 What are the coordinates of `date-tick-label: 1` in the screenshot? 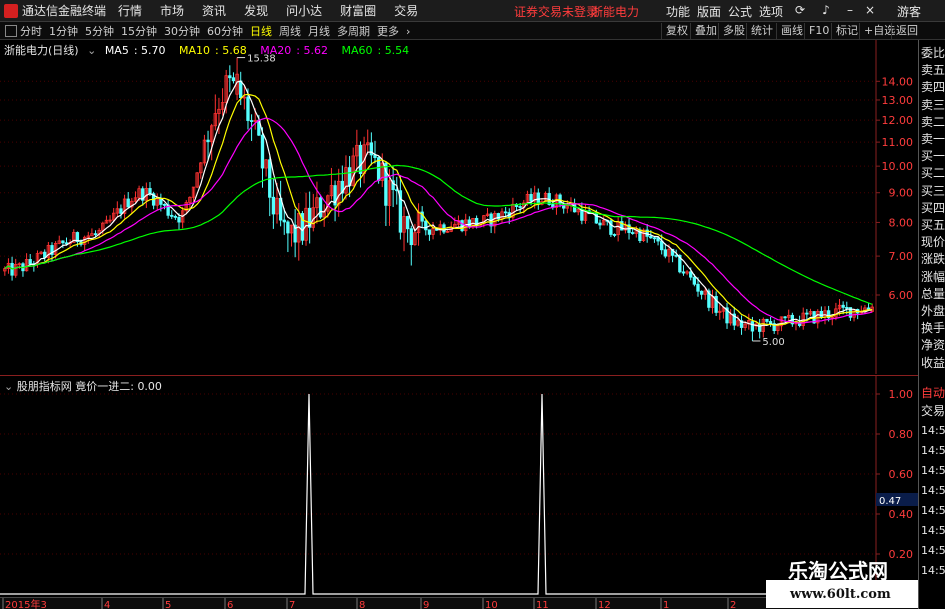 It's located at (666, 604).